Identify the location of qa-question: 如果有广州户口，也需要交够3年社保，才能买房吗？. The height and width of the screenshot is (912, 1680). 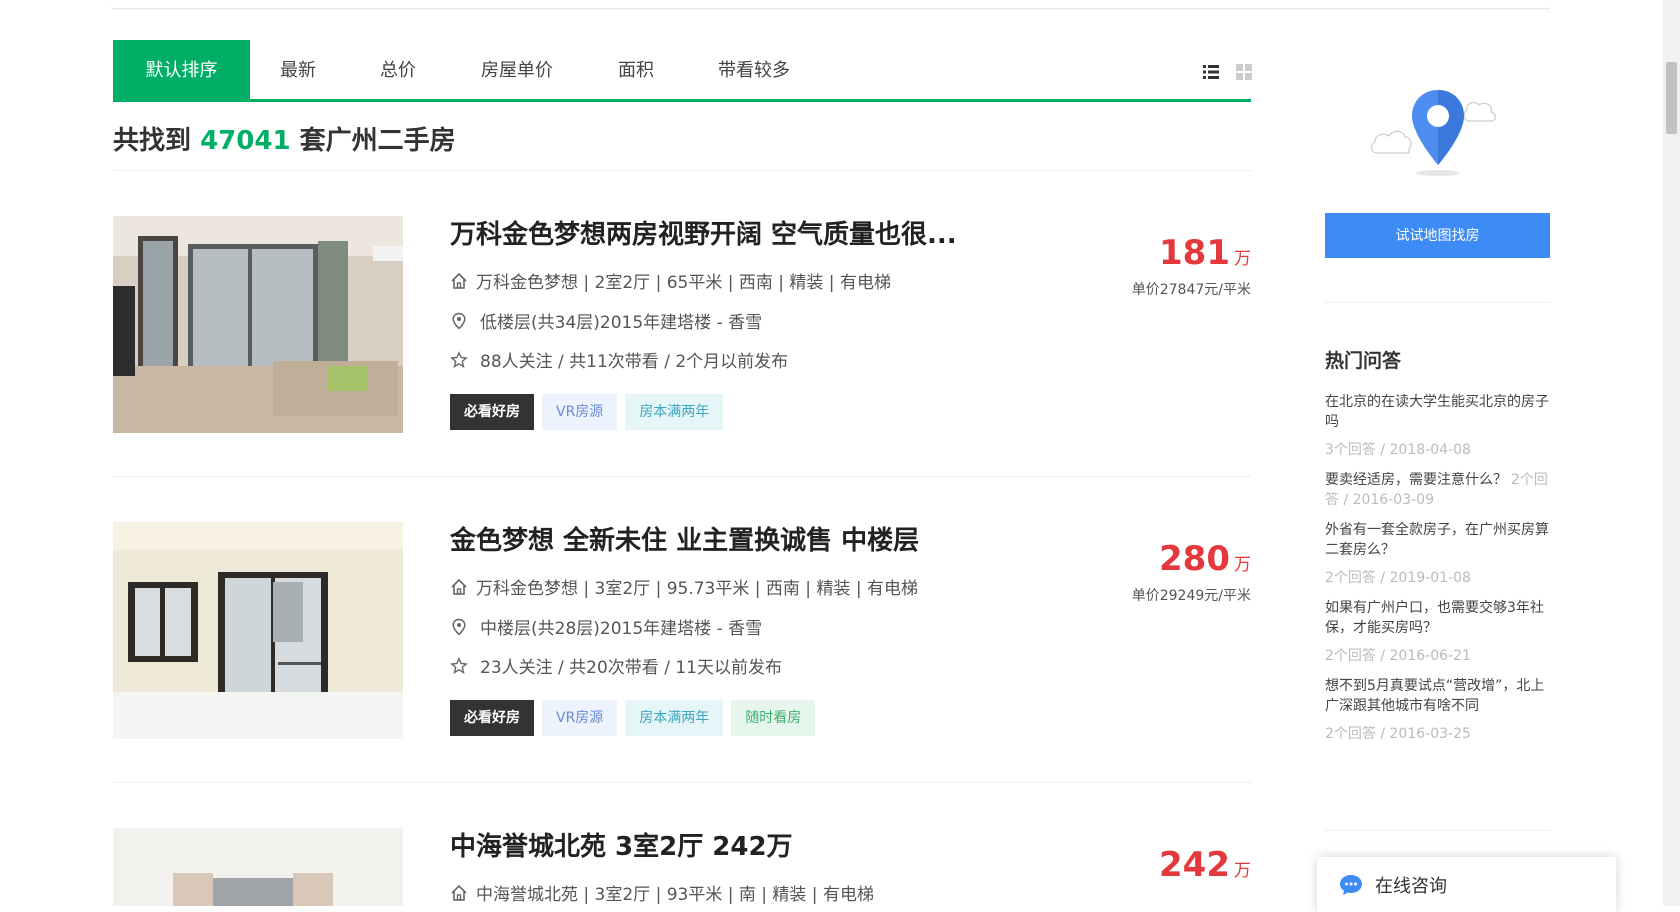
(1437, 618).